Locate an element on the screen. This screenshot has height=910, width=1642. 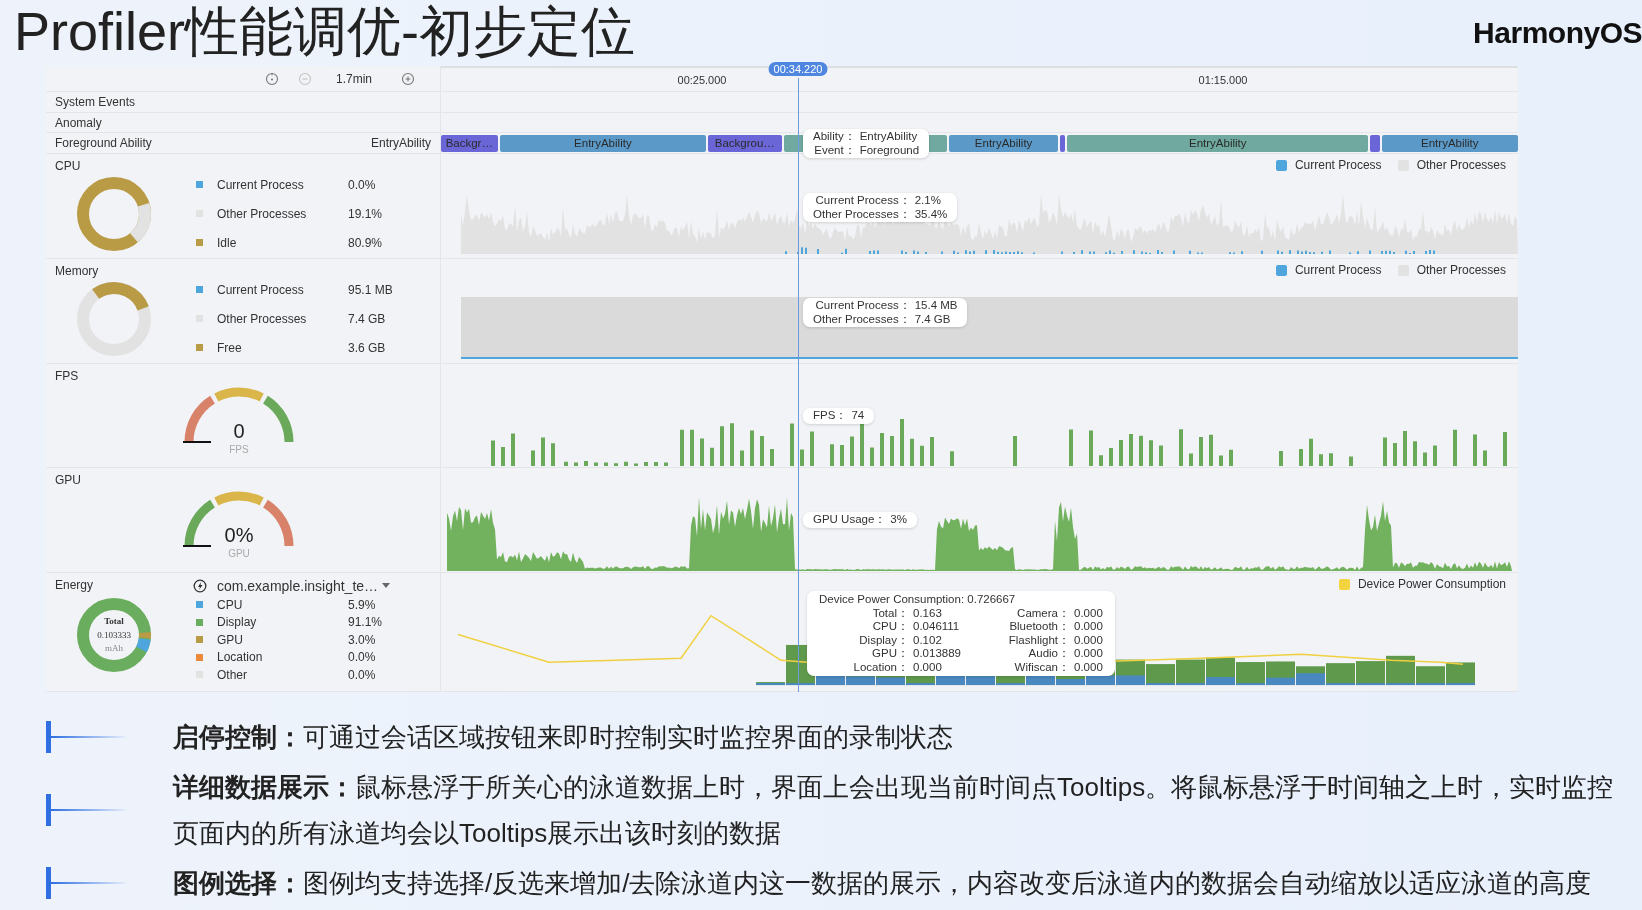
note-text: 启停控制：可通过会话区域按钮来即时控制实时监控界面的录制状态 is located at coordinates (563, 737).